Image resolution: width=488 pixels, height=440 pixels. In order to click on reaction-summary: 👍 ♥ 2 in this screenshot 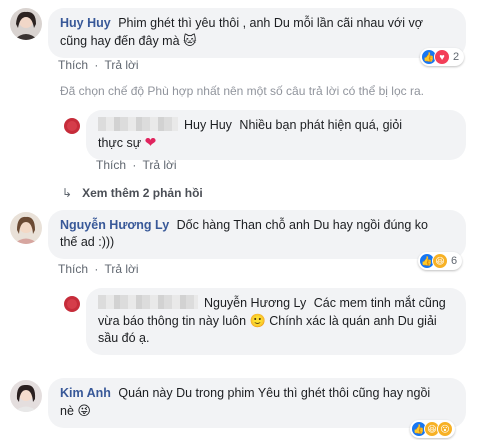, I will do `click(442, 57)`.